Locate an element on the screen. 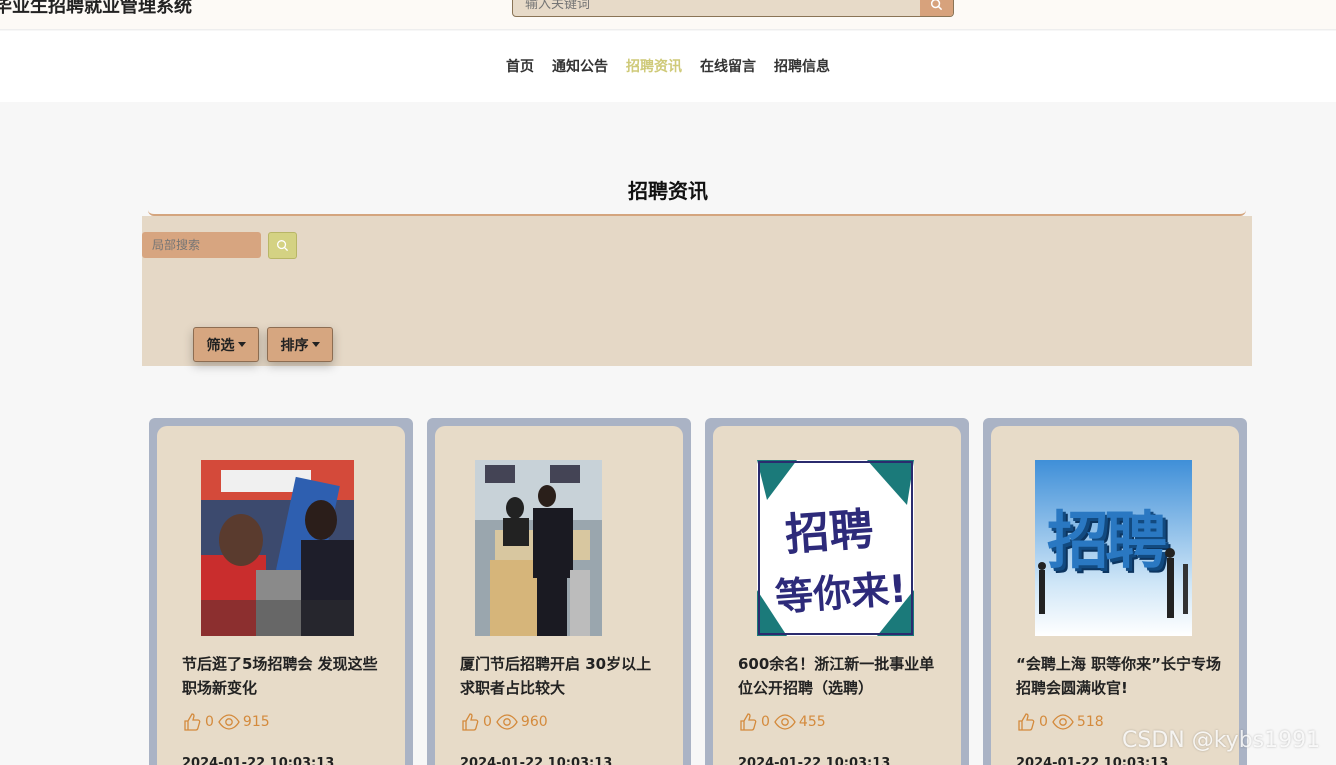 The width and height of the screenshot is (1336, 765). news-card-stats: 0 518 is located at coordinates (1062, 722).